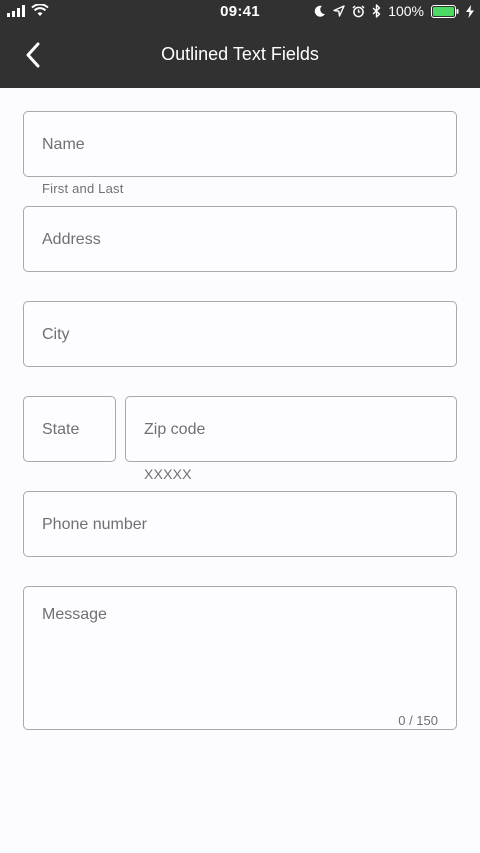 This screenshot has width=480, height=853. What do you see at coordinates (74, 614) in the screenshot?
I see `message-field-label: Message` at bounding box center [74, 614].